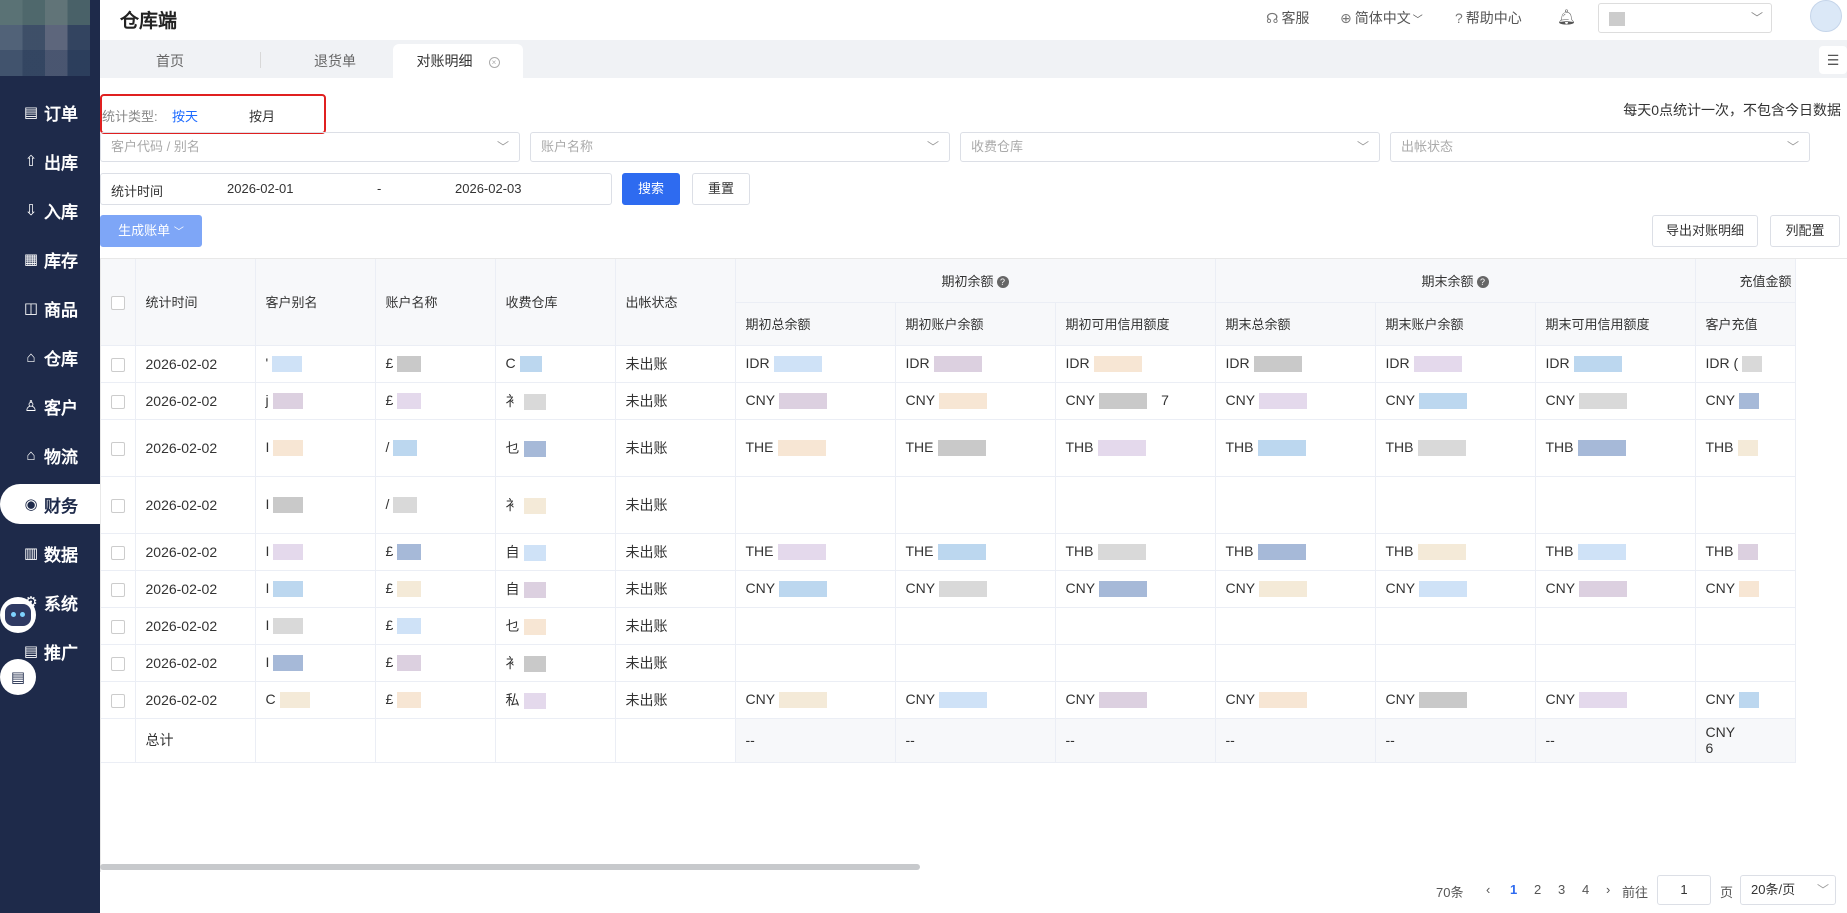 The width and height of the screenshot is (1847, 913). Describe the element at coordinates (458, 61) in the screenshot. I see `tab-reconciliation: 对账明细 ×` at that location.